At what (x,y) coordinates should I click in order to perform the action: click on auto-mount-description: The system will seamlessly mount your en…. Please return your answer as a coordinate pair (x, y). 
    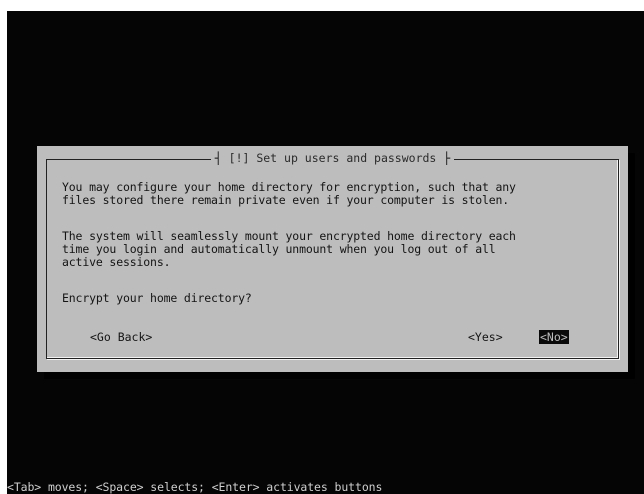
    Looking at the image, I should click on (289, 249).